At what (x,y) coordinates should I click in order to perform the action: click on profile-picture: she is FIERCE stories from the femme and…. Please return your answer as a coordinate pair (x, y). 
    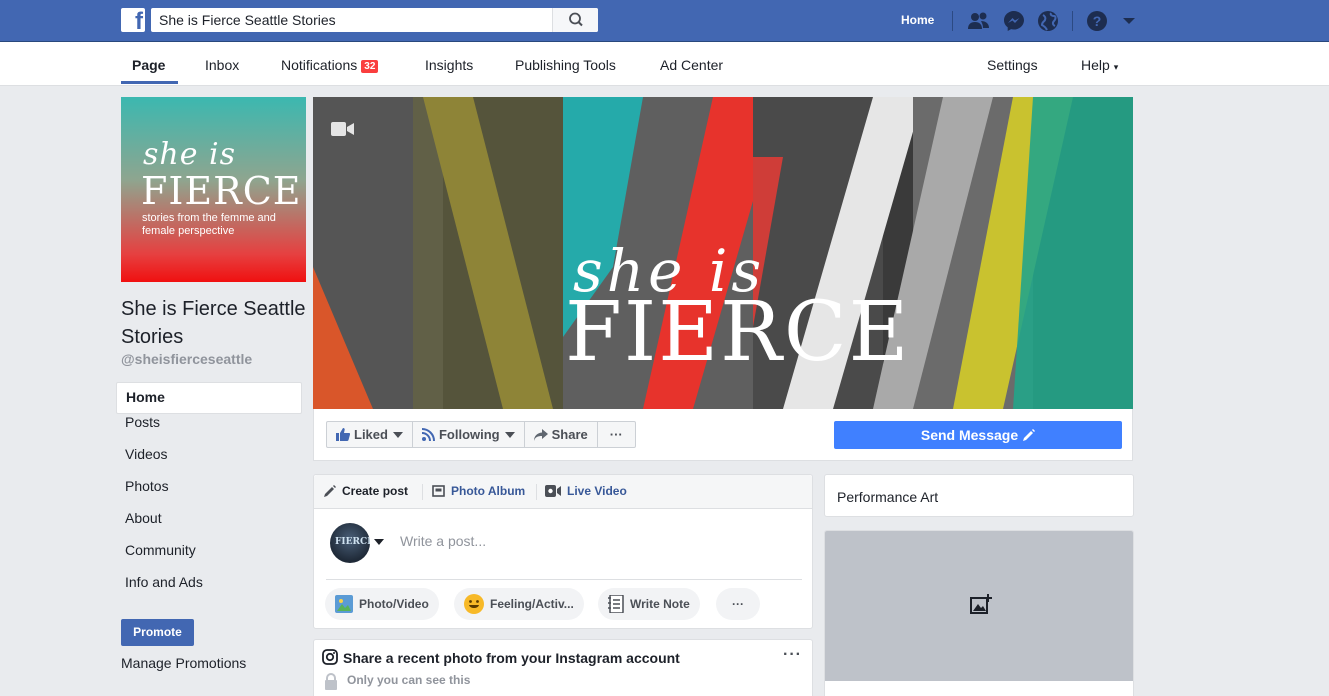
    Looking at the image, I should click on (213, 189).